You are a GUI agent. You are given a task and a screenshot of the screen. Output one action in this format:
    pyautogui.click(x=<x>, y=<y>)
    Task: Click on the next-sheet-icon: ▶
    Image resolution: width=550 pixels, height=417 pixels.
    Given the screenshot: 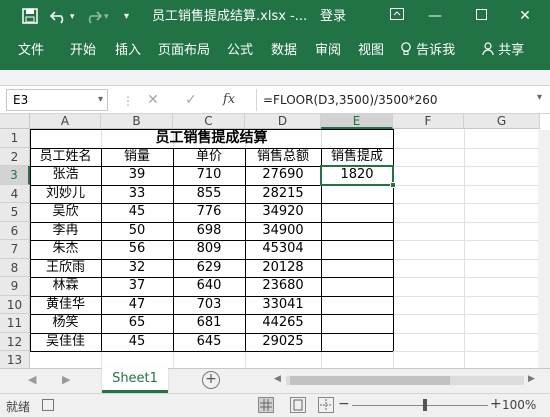 What is the action you would take?
    pyautogui.click(x=66, y=379)
    